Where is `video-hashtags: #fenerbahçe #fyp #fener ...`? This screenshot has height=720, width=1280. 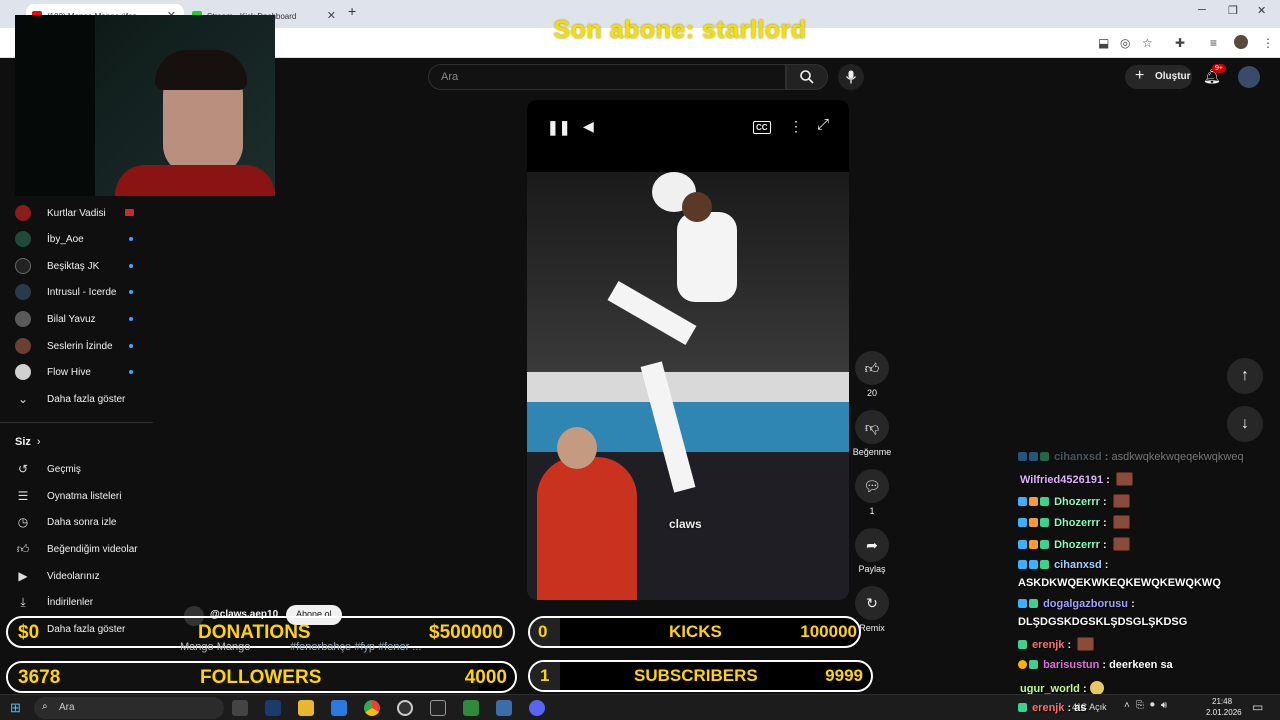 video-hashtags: #fenerbahçe #fyp #fener ... is located at coordinates (355, 647).